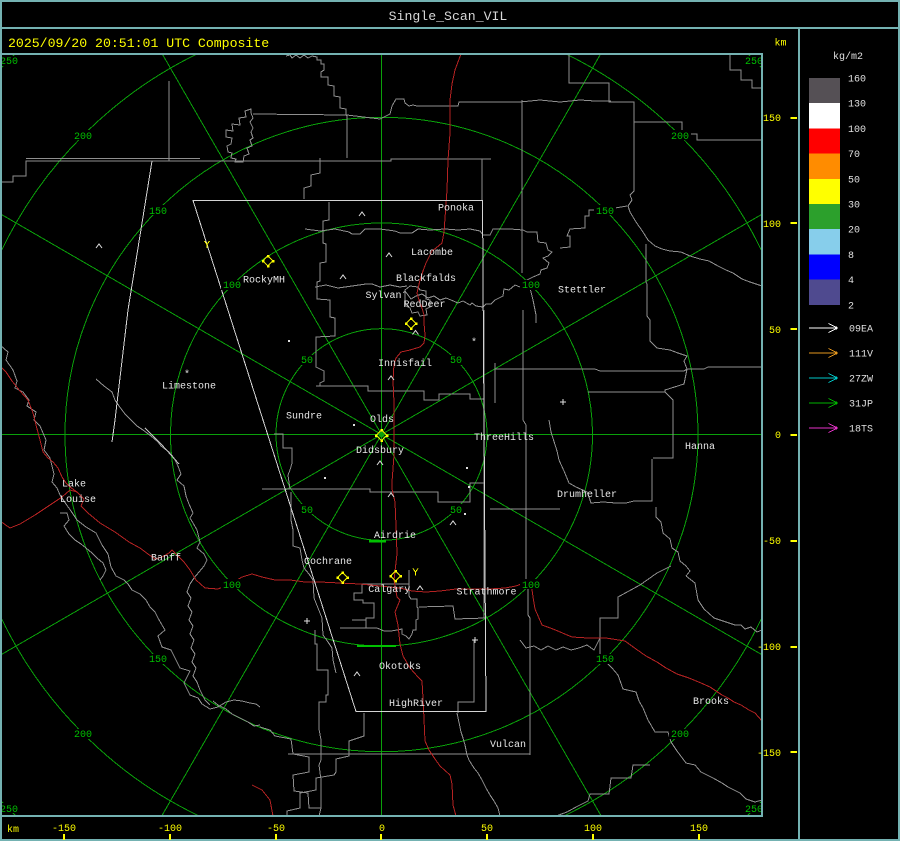  What do you see at coordinates (74, 485) in the screenshot?
I see `svg-text: Lake` at bounding box center [74, 485].